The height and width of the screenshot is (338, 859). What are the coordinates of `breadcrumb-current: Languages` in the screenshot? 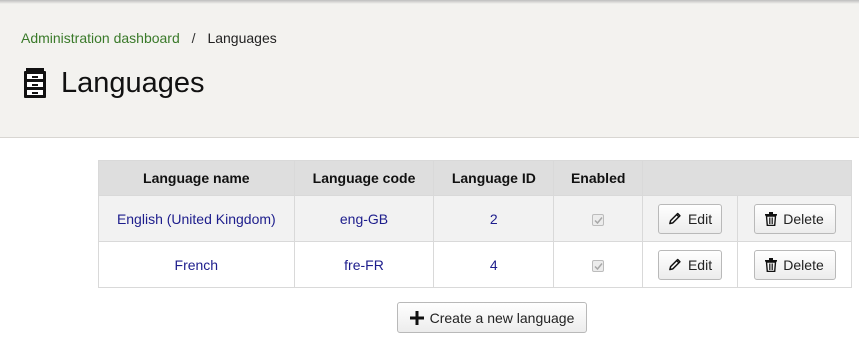 It's located at (242, 38).